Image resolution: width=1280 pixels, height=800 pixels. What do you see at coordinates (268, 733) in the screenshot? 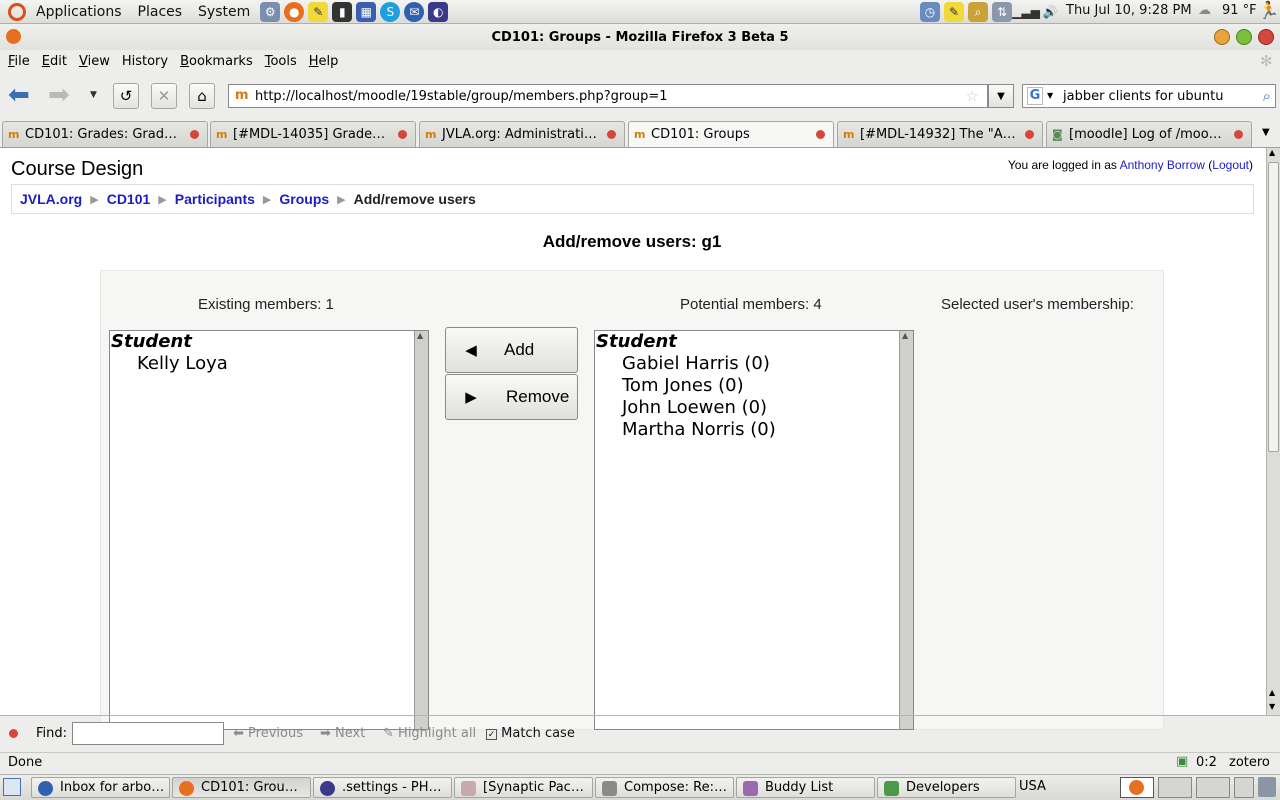
I see `find-previous-button: ⬅ Previous` at bounding box center [268, 733].